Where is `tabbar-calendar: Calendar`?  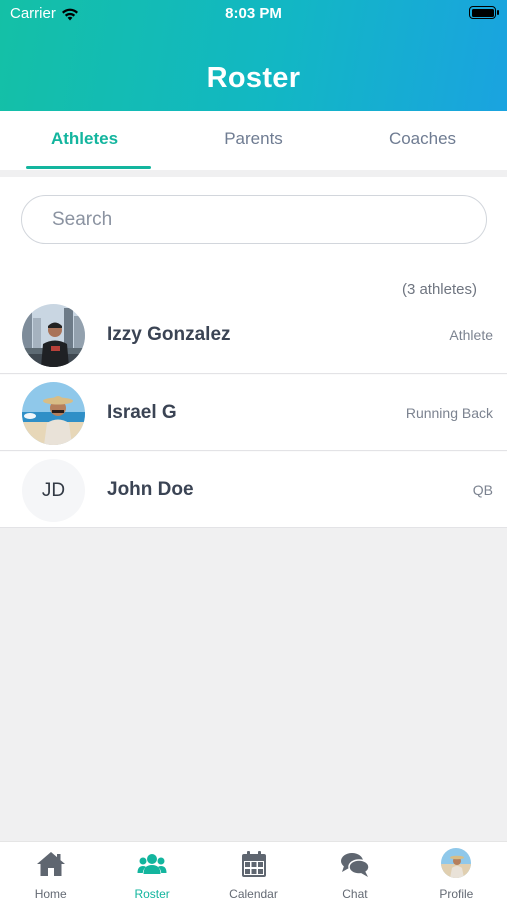
tabbar-calendar: Calendar is located at coordinates (253, 871).